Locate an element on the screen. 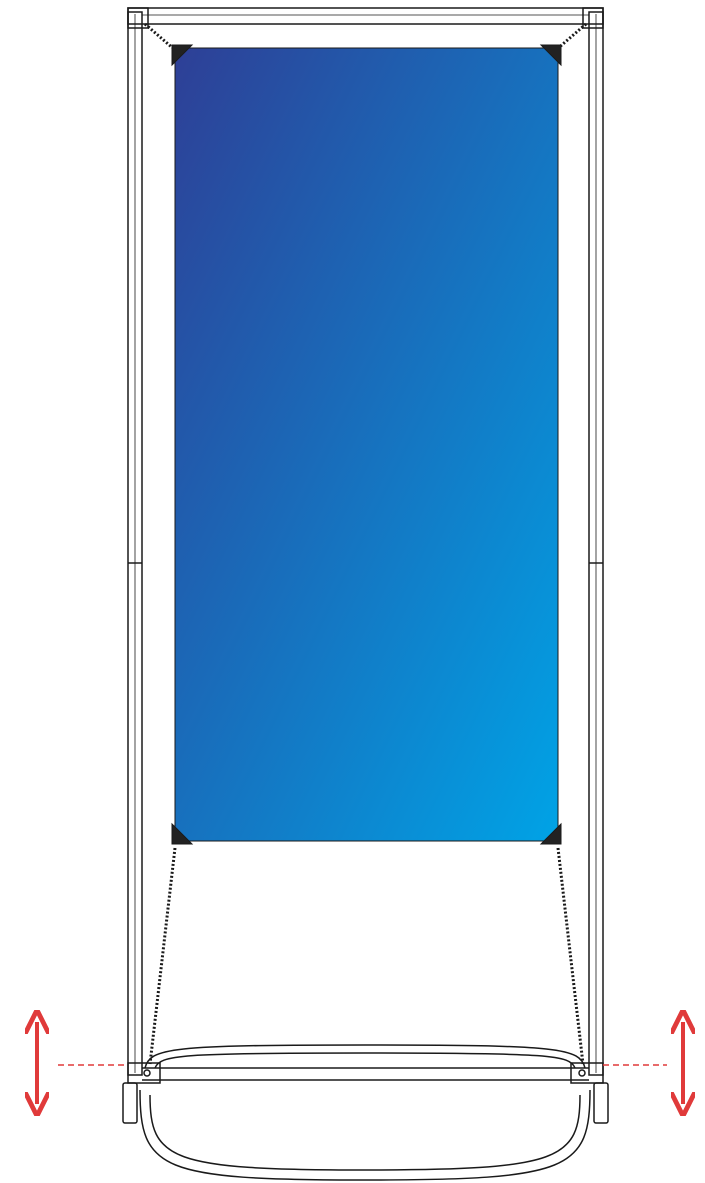 Image resolution: width=705 pixels, height=1183 pixels. base-inner is located at coordinates (365, 1132).